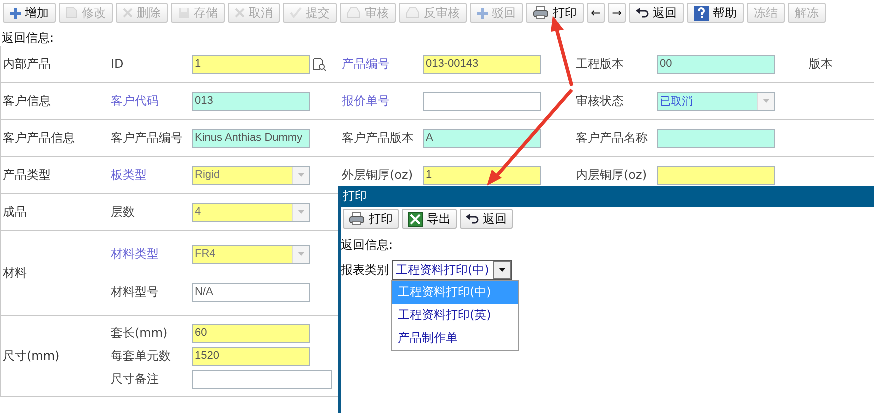 The height and width of the screenshot is (413, 874). Describe the element at coordinates (455, 315) in the screenshot. I see `dropdown-option: 工程资料打印(英)` at that location.